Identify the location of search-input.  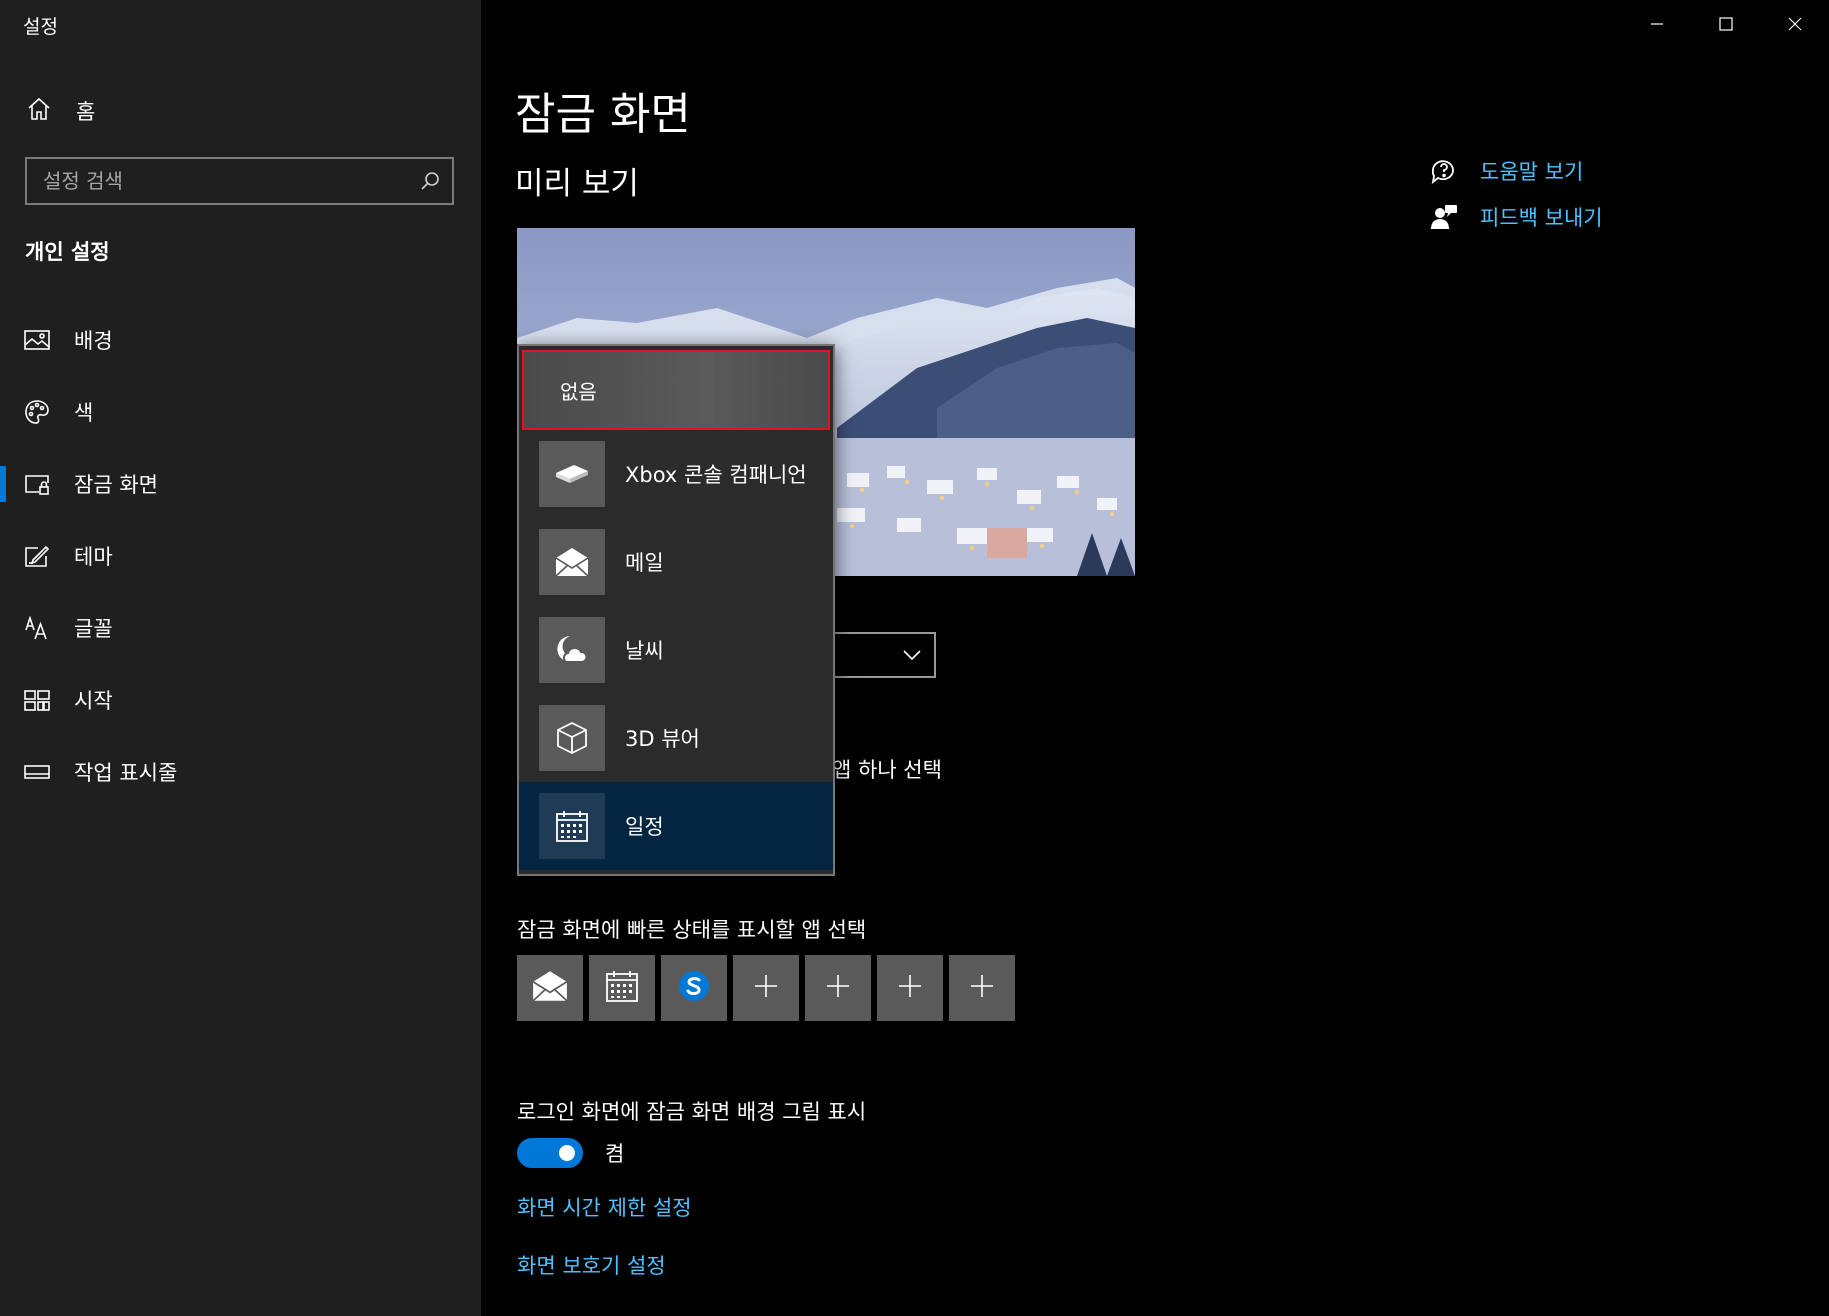
(217, 181).